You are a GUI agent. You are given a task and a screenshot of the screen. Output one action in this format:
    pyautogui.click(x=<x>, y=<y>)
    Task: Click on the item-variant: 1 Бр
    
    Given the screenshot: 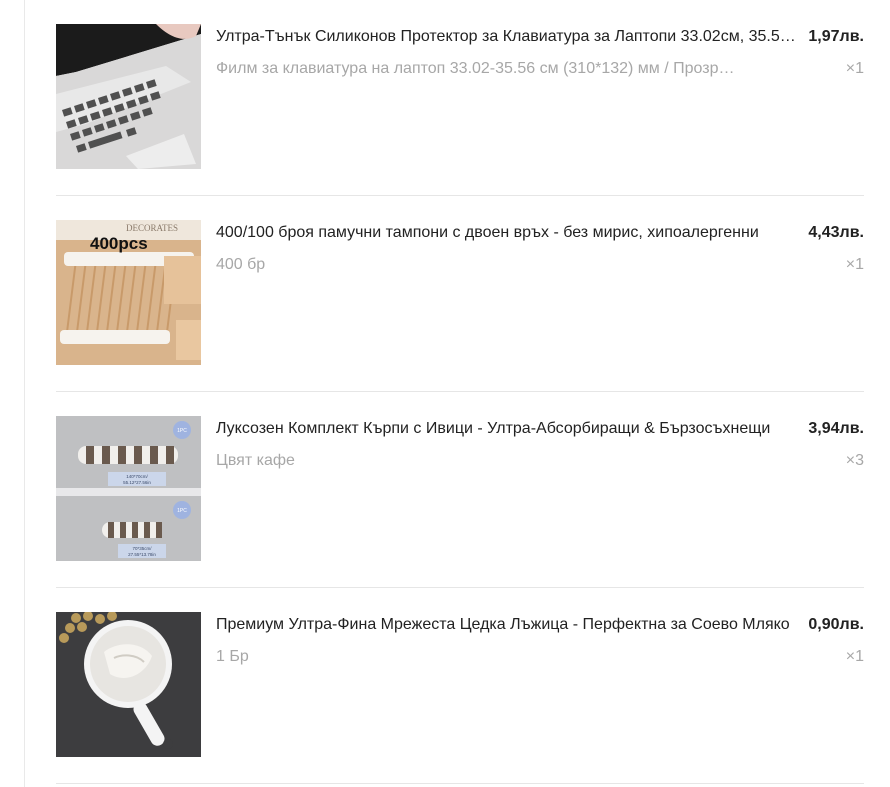 What is the action you would take?
    pyautogui.click(x=232, y=656)
    